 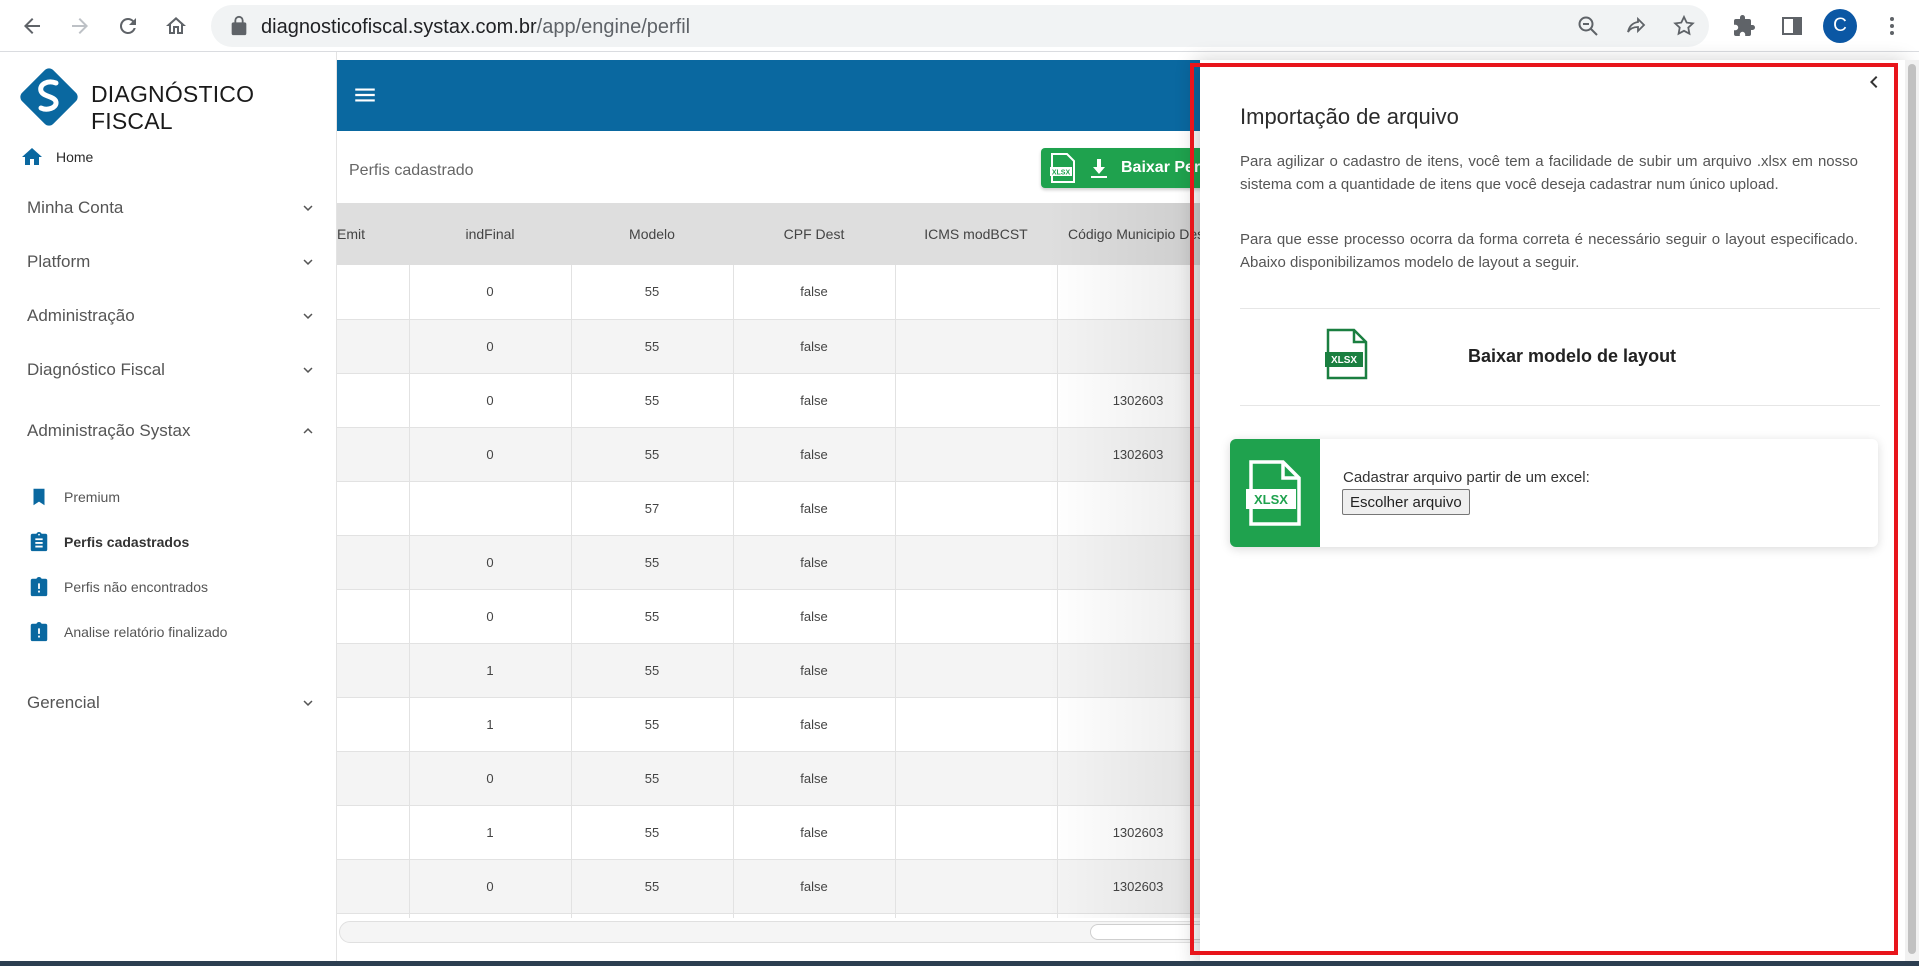 What do you see at coordinates (814, 234) in the screenshot?
I see `column-header: CPF Dest` at bounding box center [814, 234].